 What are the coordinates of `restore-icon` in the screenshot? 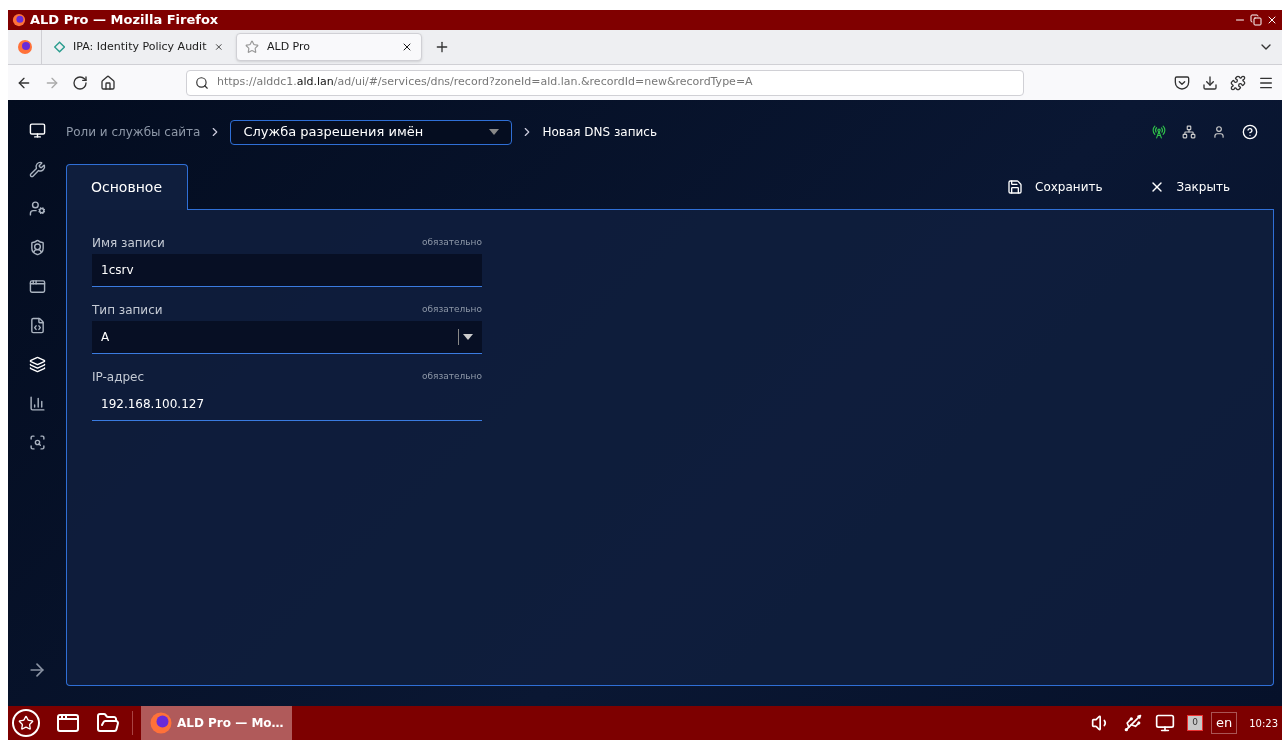 It's located at (1256, 20).